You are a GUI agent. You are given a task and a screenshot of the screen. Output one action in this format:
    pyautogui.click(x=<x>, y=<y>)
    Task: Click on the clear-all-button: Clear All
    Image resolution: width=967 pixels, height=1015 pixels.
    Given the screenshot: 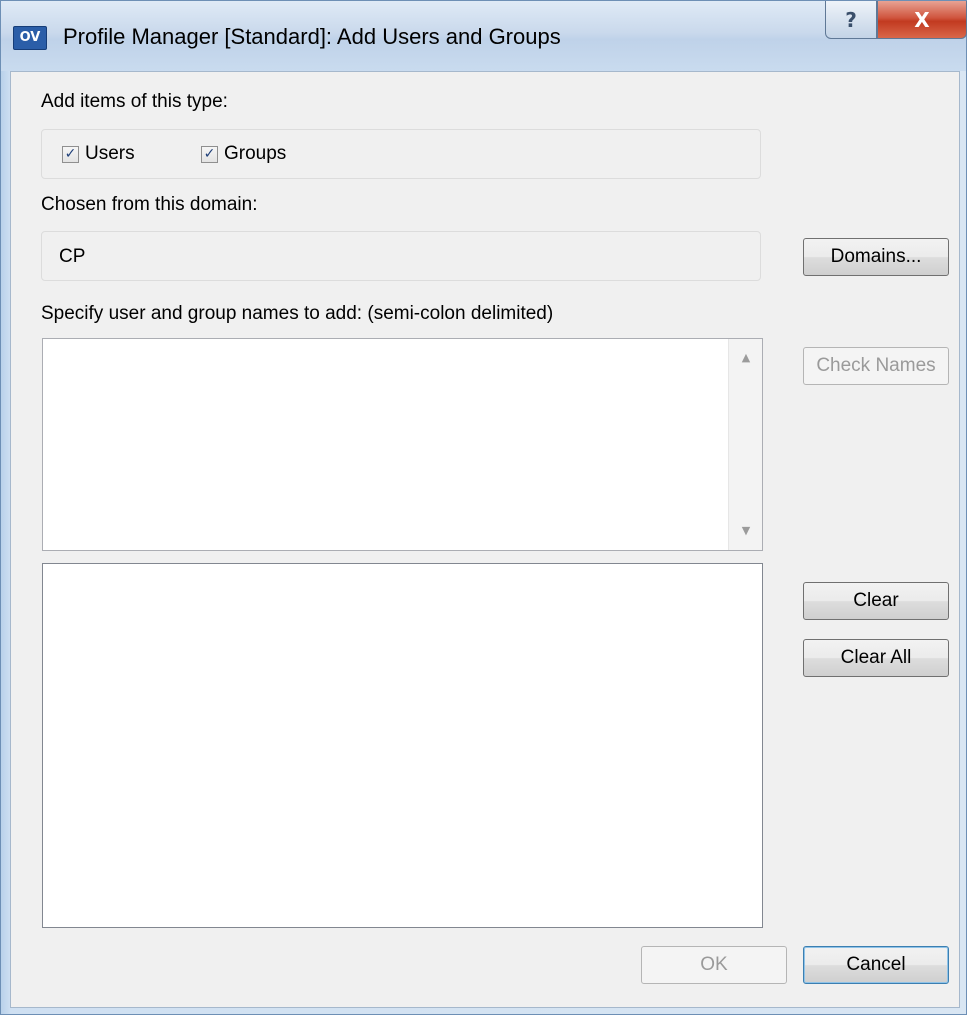 What is the action you would take?
    pyautogui.click(x=876, y=658)
    